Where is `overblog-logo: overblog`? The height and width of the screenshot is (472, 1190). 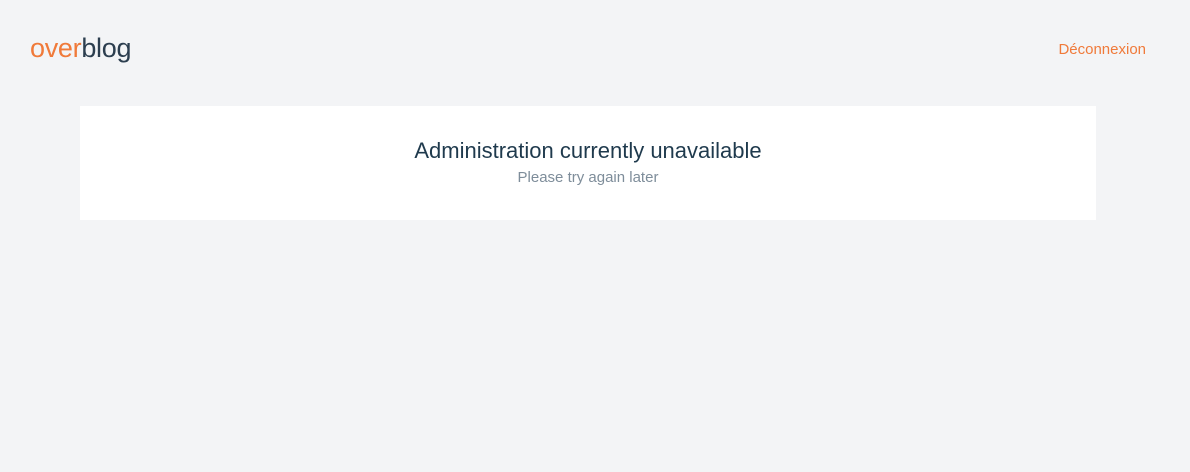 overblog-logo: overblog is located at coordinates (80, 48).